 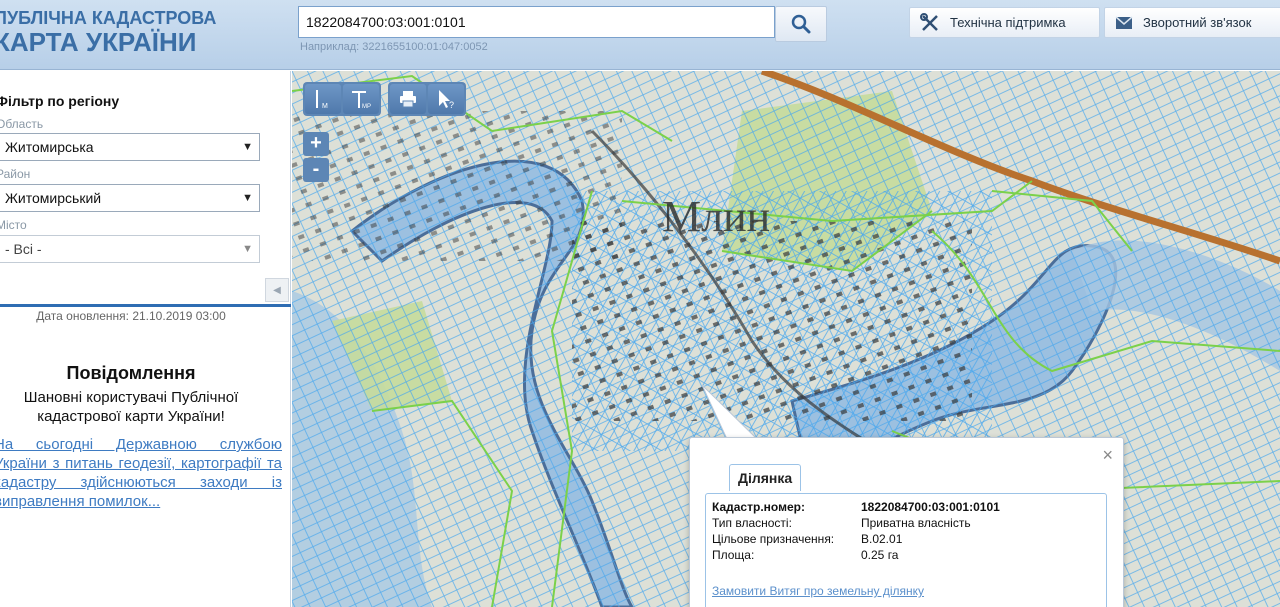 What do you see at coordinates (23, 249) in the screenshot?
I see `misto-value: - Всі -` at bounding box center [23, 249].